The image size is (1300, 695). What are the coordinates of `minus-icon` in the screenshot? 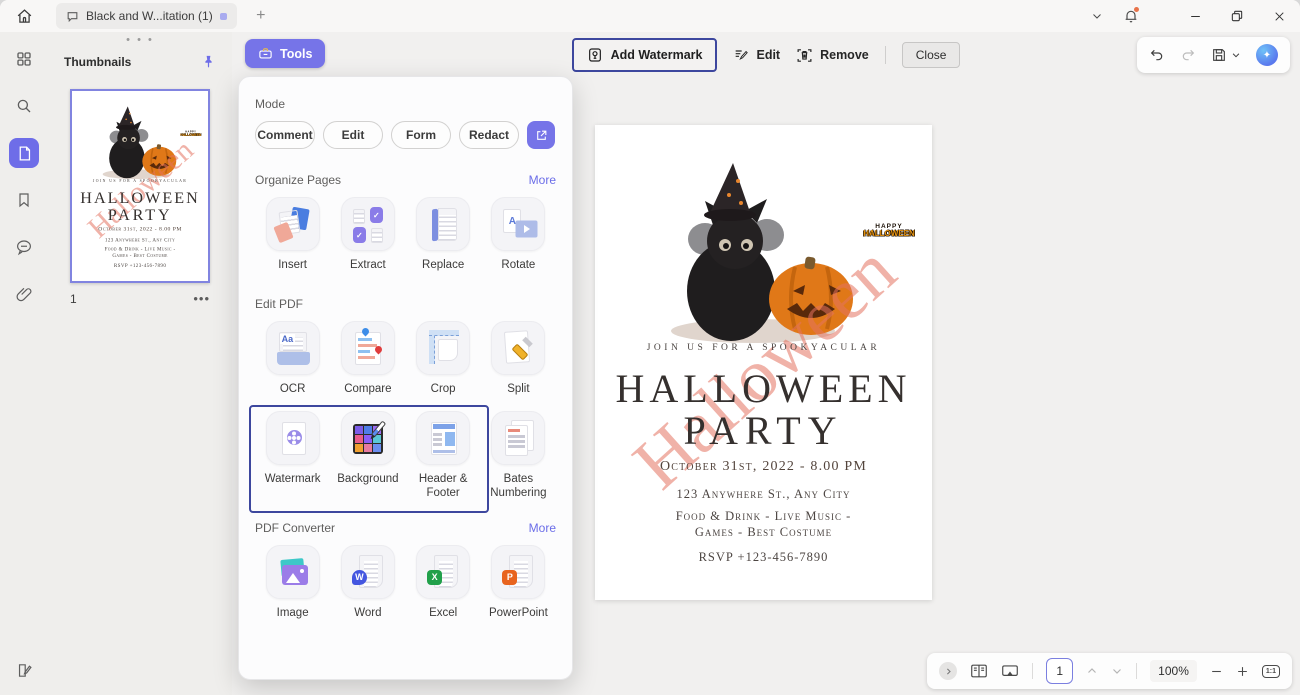 It's located at (1216, 671).